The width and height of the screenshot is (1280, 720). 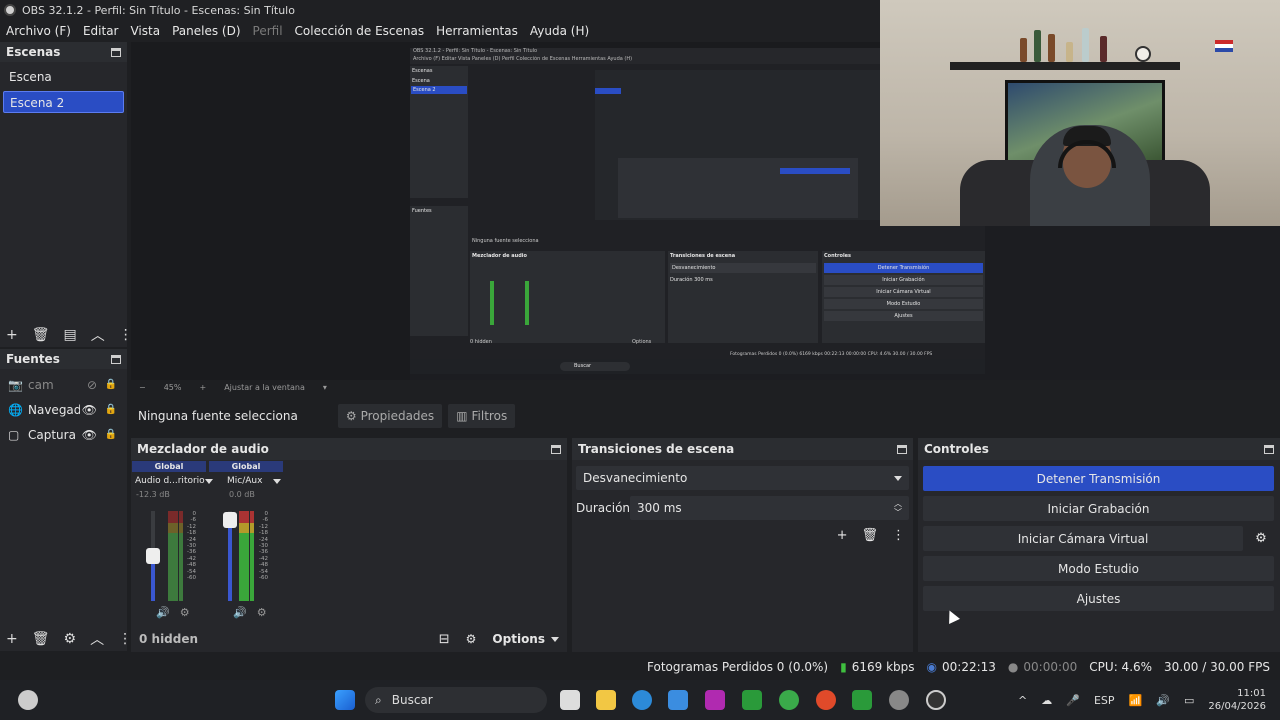 I want to click on stream-status: ◉ 00:22:13, so click(x=961, y=667).